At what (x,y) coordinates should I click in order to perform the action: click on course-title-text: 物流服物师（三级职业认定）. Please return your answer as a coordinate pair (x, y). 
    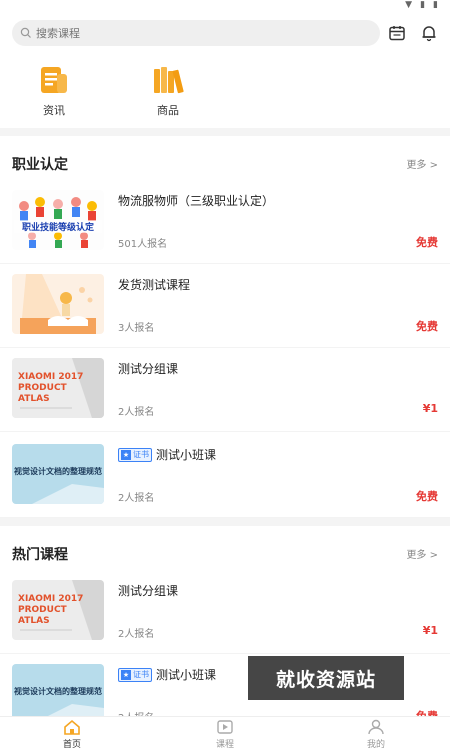
    Looking at the image, I should click on (196, 201).